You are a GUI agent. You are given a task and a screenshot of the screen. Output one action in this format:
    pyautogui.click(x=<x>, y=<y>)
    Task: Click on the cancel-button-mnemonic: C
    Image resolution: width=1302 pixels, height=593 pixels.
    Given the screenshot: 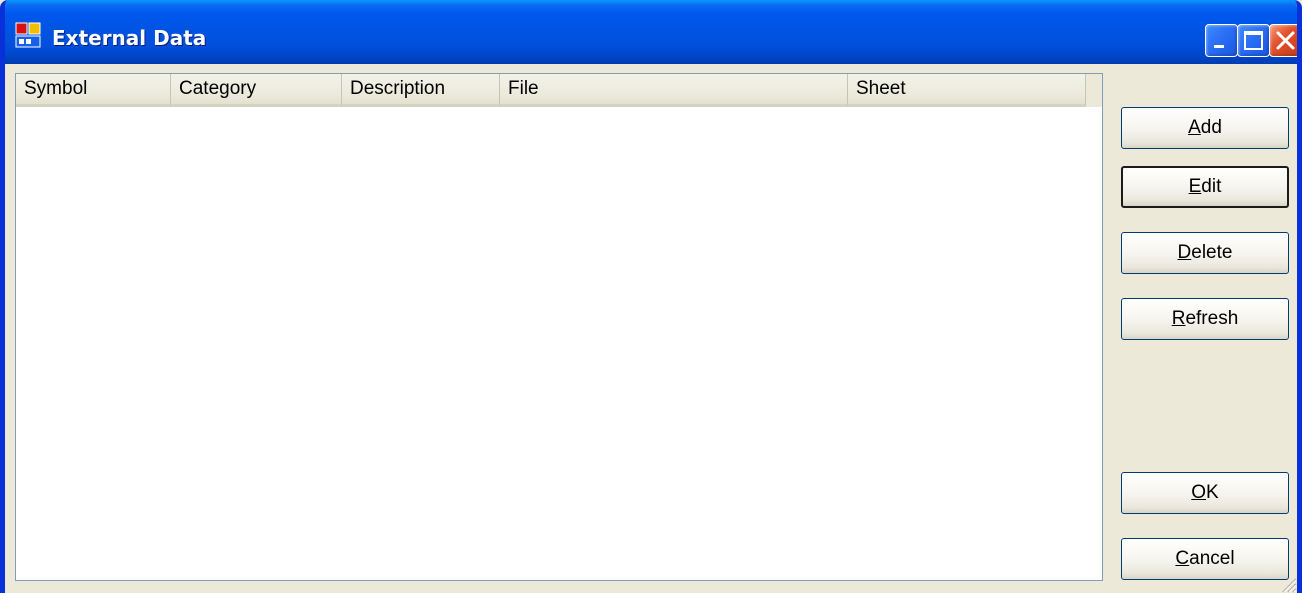 What is the action you would take?
    pyautogui.click(x=1182, y=558)
    